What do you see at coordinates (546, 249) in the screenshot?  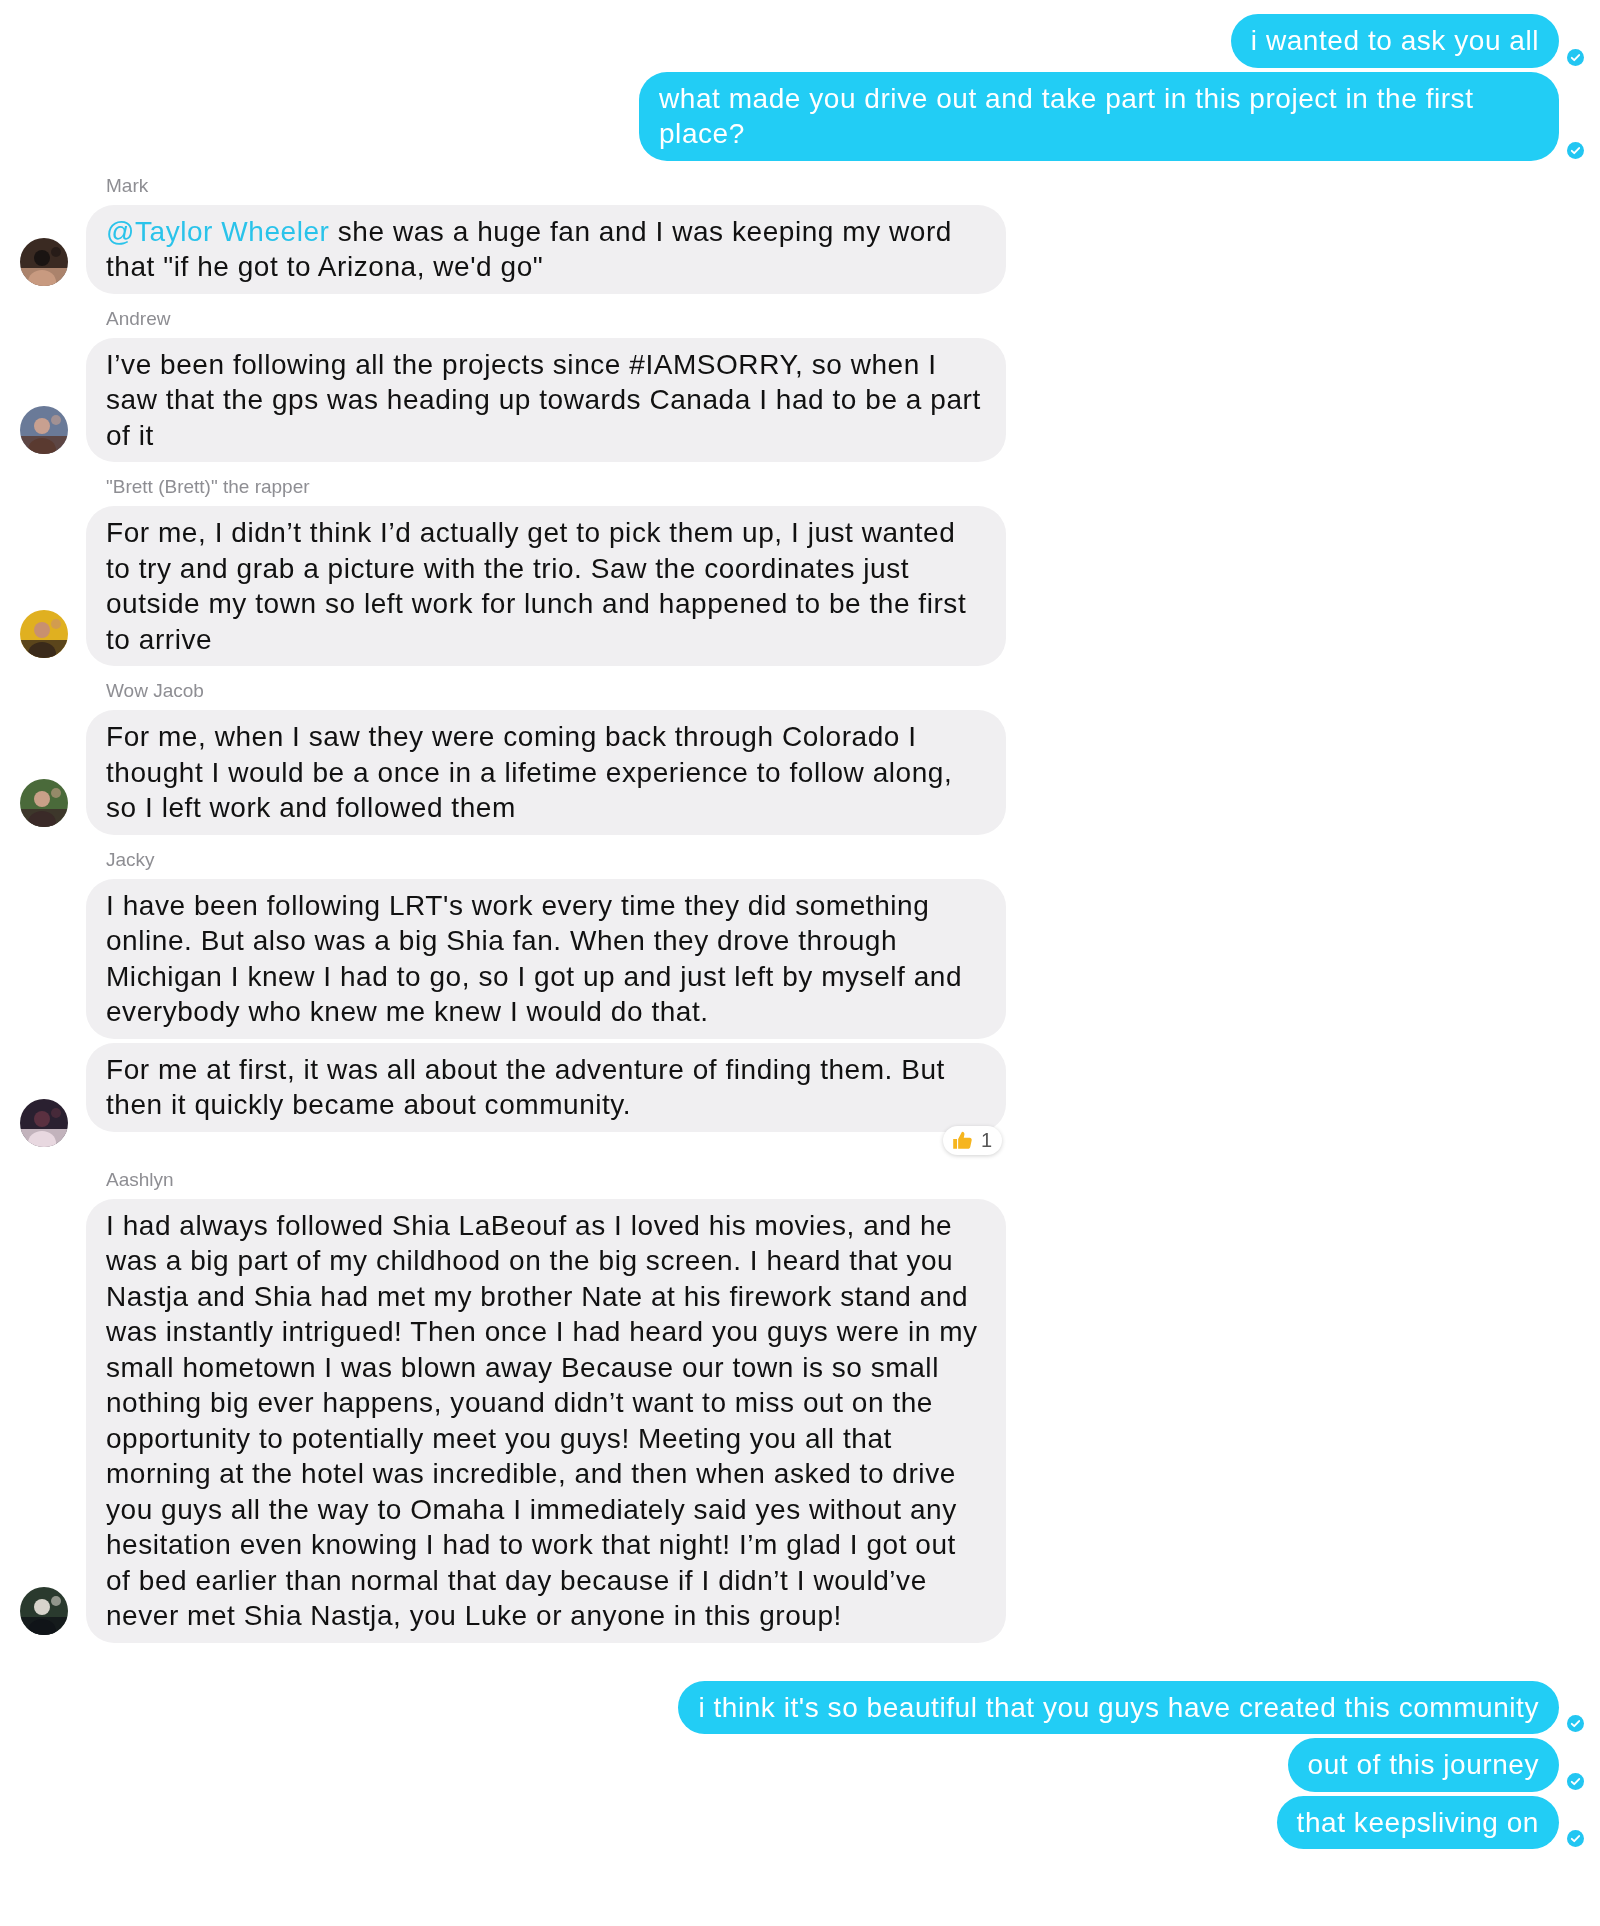 I see `message-bubble: @Taylor Wheeler she was a huge fan and I was keeping my word that "if he got to Arizona, we'd go"` at bounding box center [546, 249].